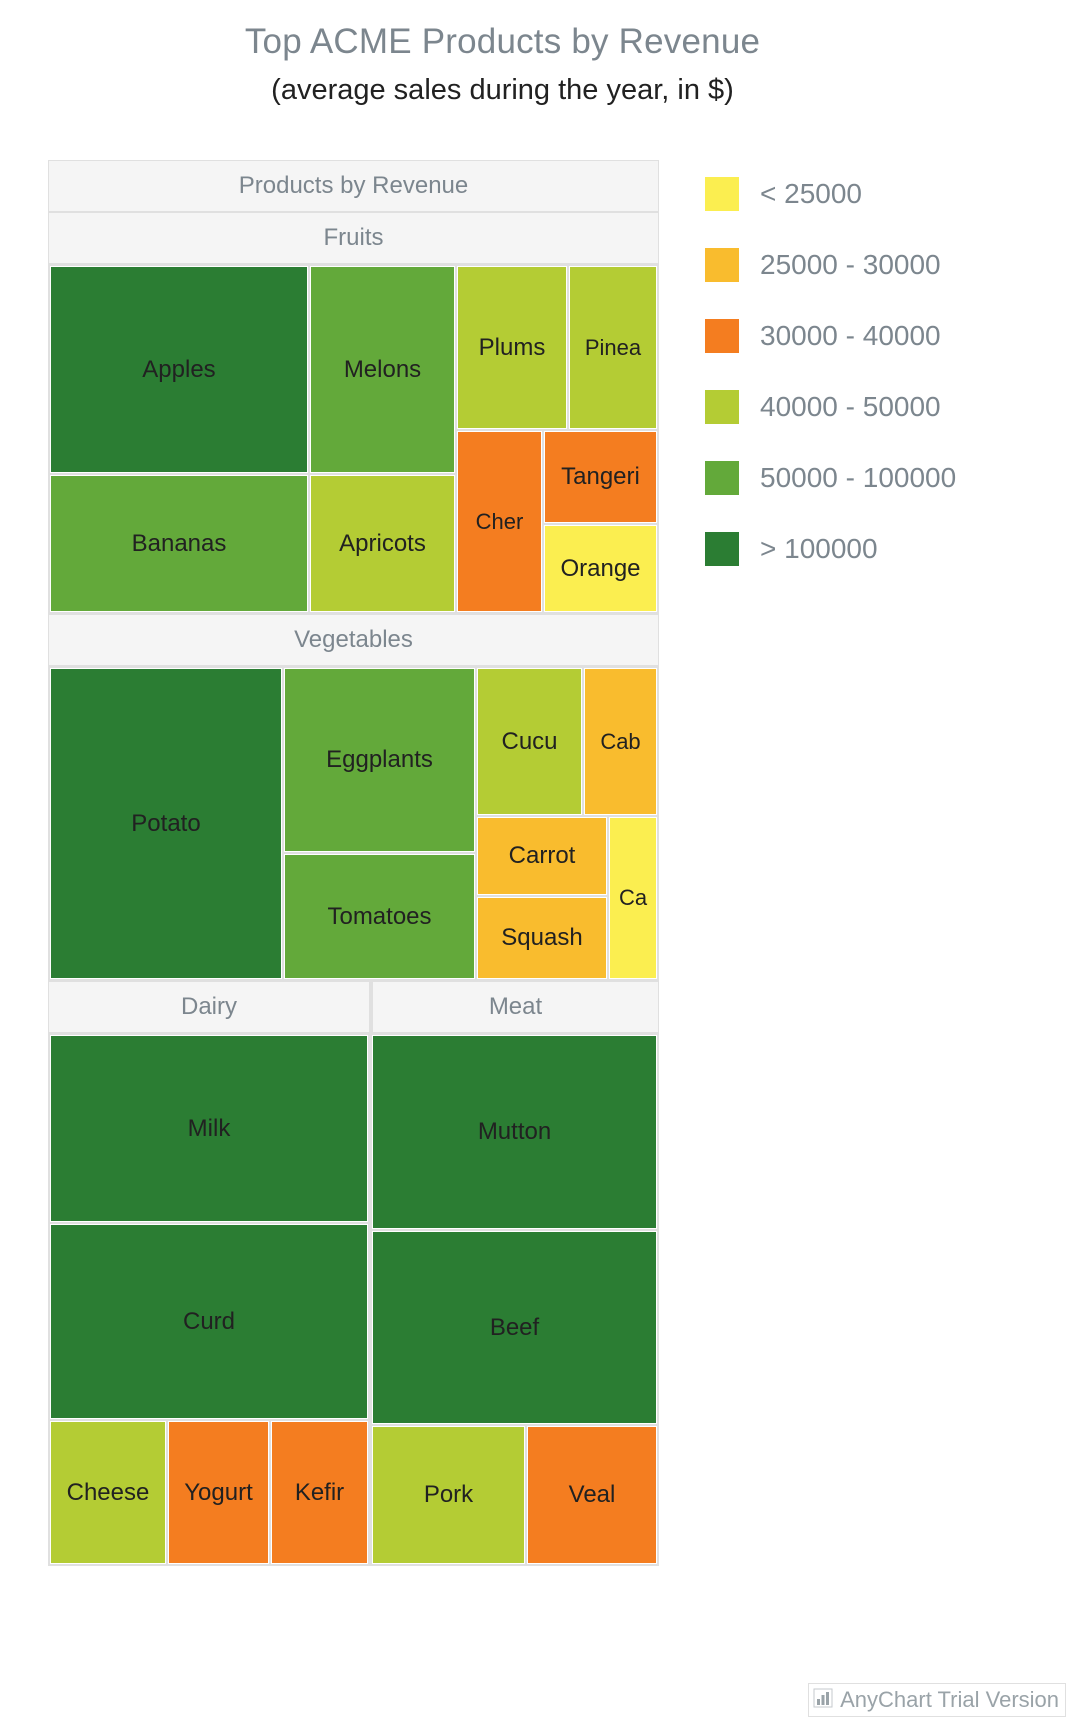 The width and height of the screenshot is (1080, 1731). I want to click on tile-label: Pinea, so click(613, 347).